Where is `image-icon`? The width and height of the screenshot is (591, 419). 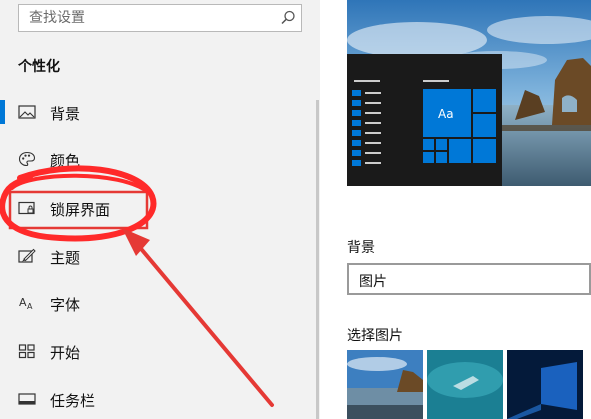 image-icon is located at coordinates (27, 112).